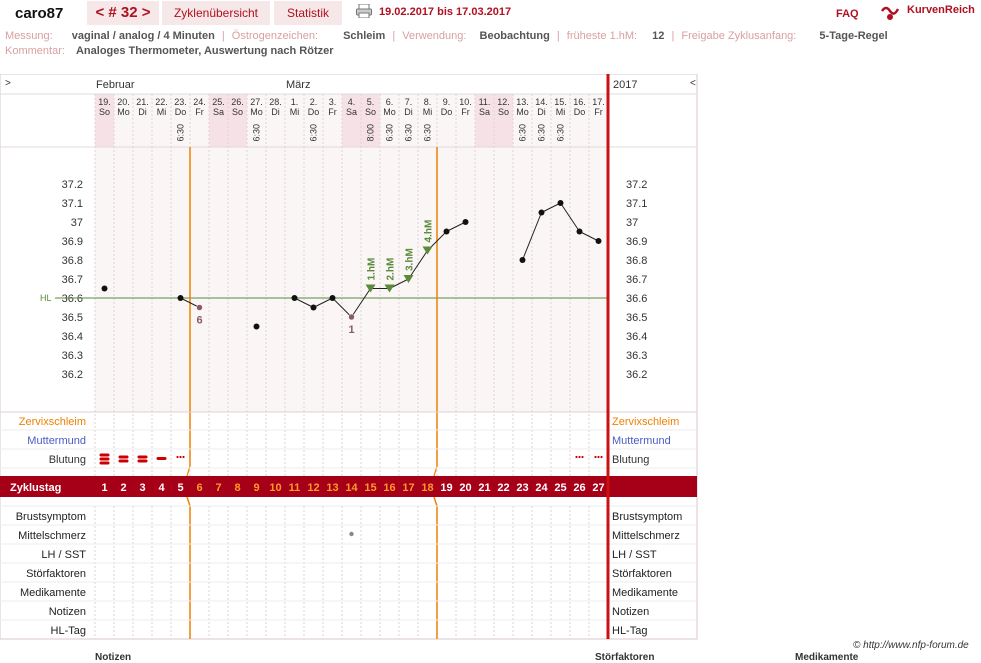 This screenshot has width=981, height=663. What do you see at coordinates (853, 36) in the screenshot?
I see `freigabe-value: 5-Tage-Regel` at bounding box center [853, 36].